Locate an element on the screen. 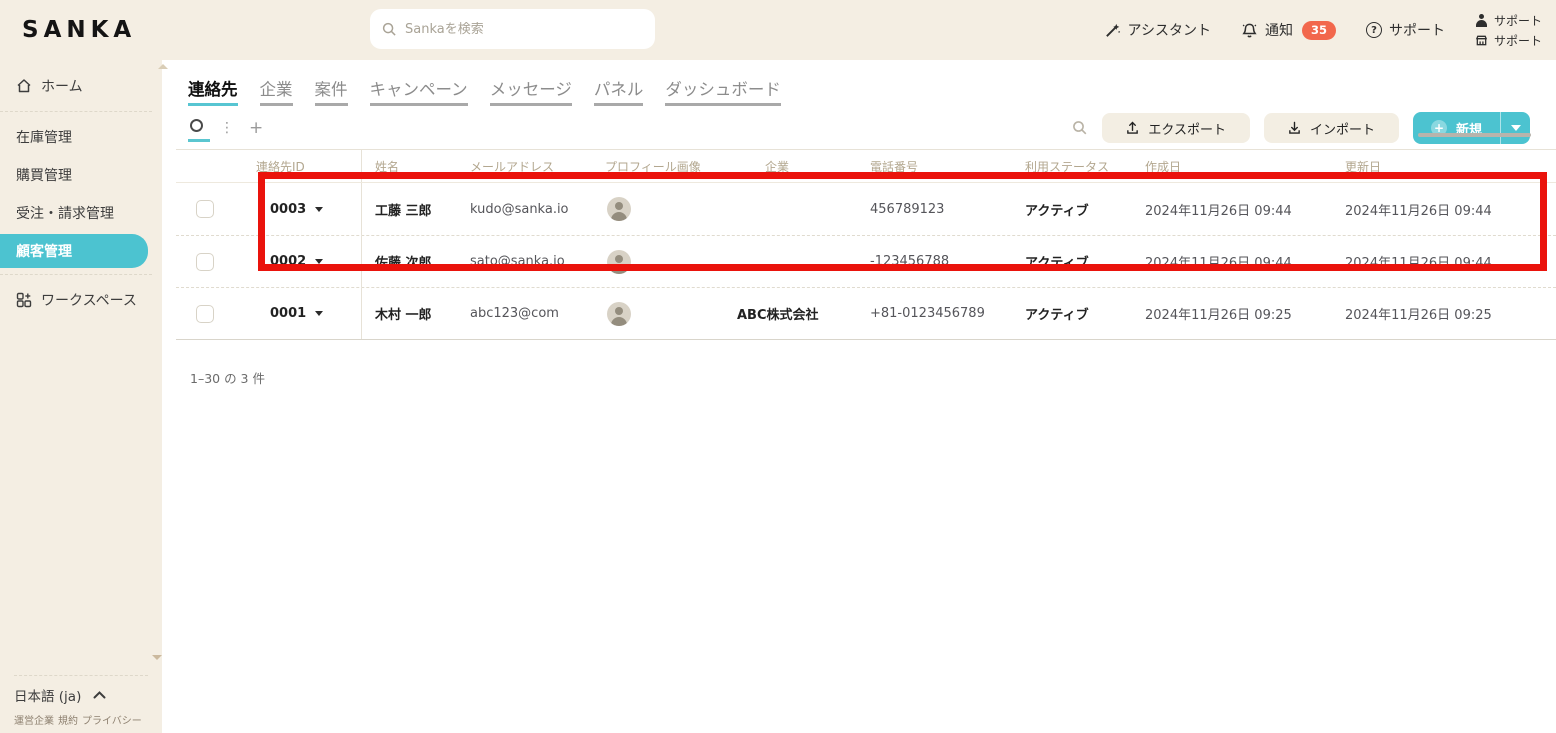 Image resolution: width=1556 pixels, height=733 pixels. view-tab-active is located at coordinates (199, 130).